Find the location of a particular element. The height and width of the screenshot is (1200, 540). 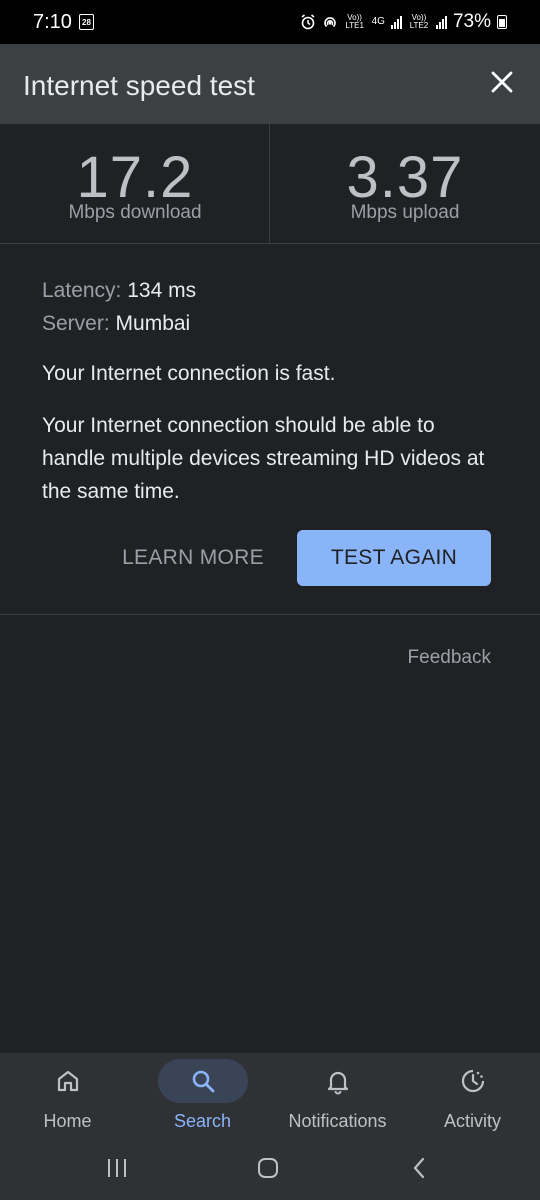

home-circle-icon is located at coordinates (268, 1168).